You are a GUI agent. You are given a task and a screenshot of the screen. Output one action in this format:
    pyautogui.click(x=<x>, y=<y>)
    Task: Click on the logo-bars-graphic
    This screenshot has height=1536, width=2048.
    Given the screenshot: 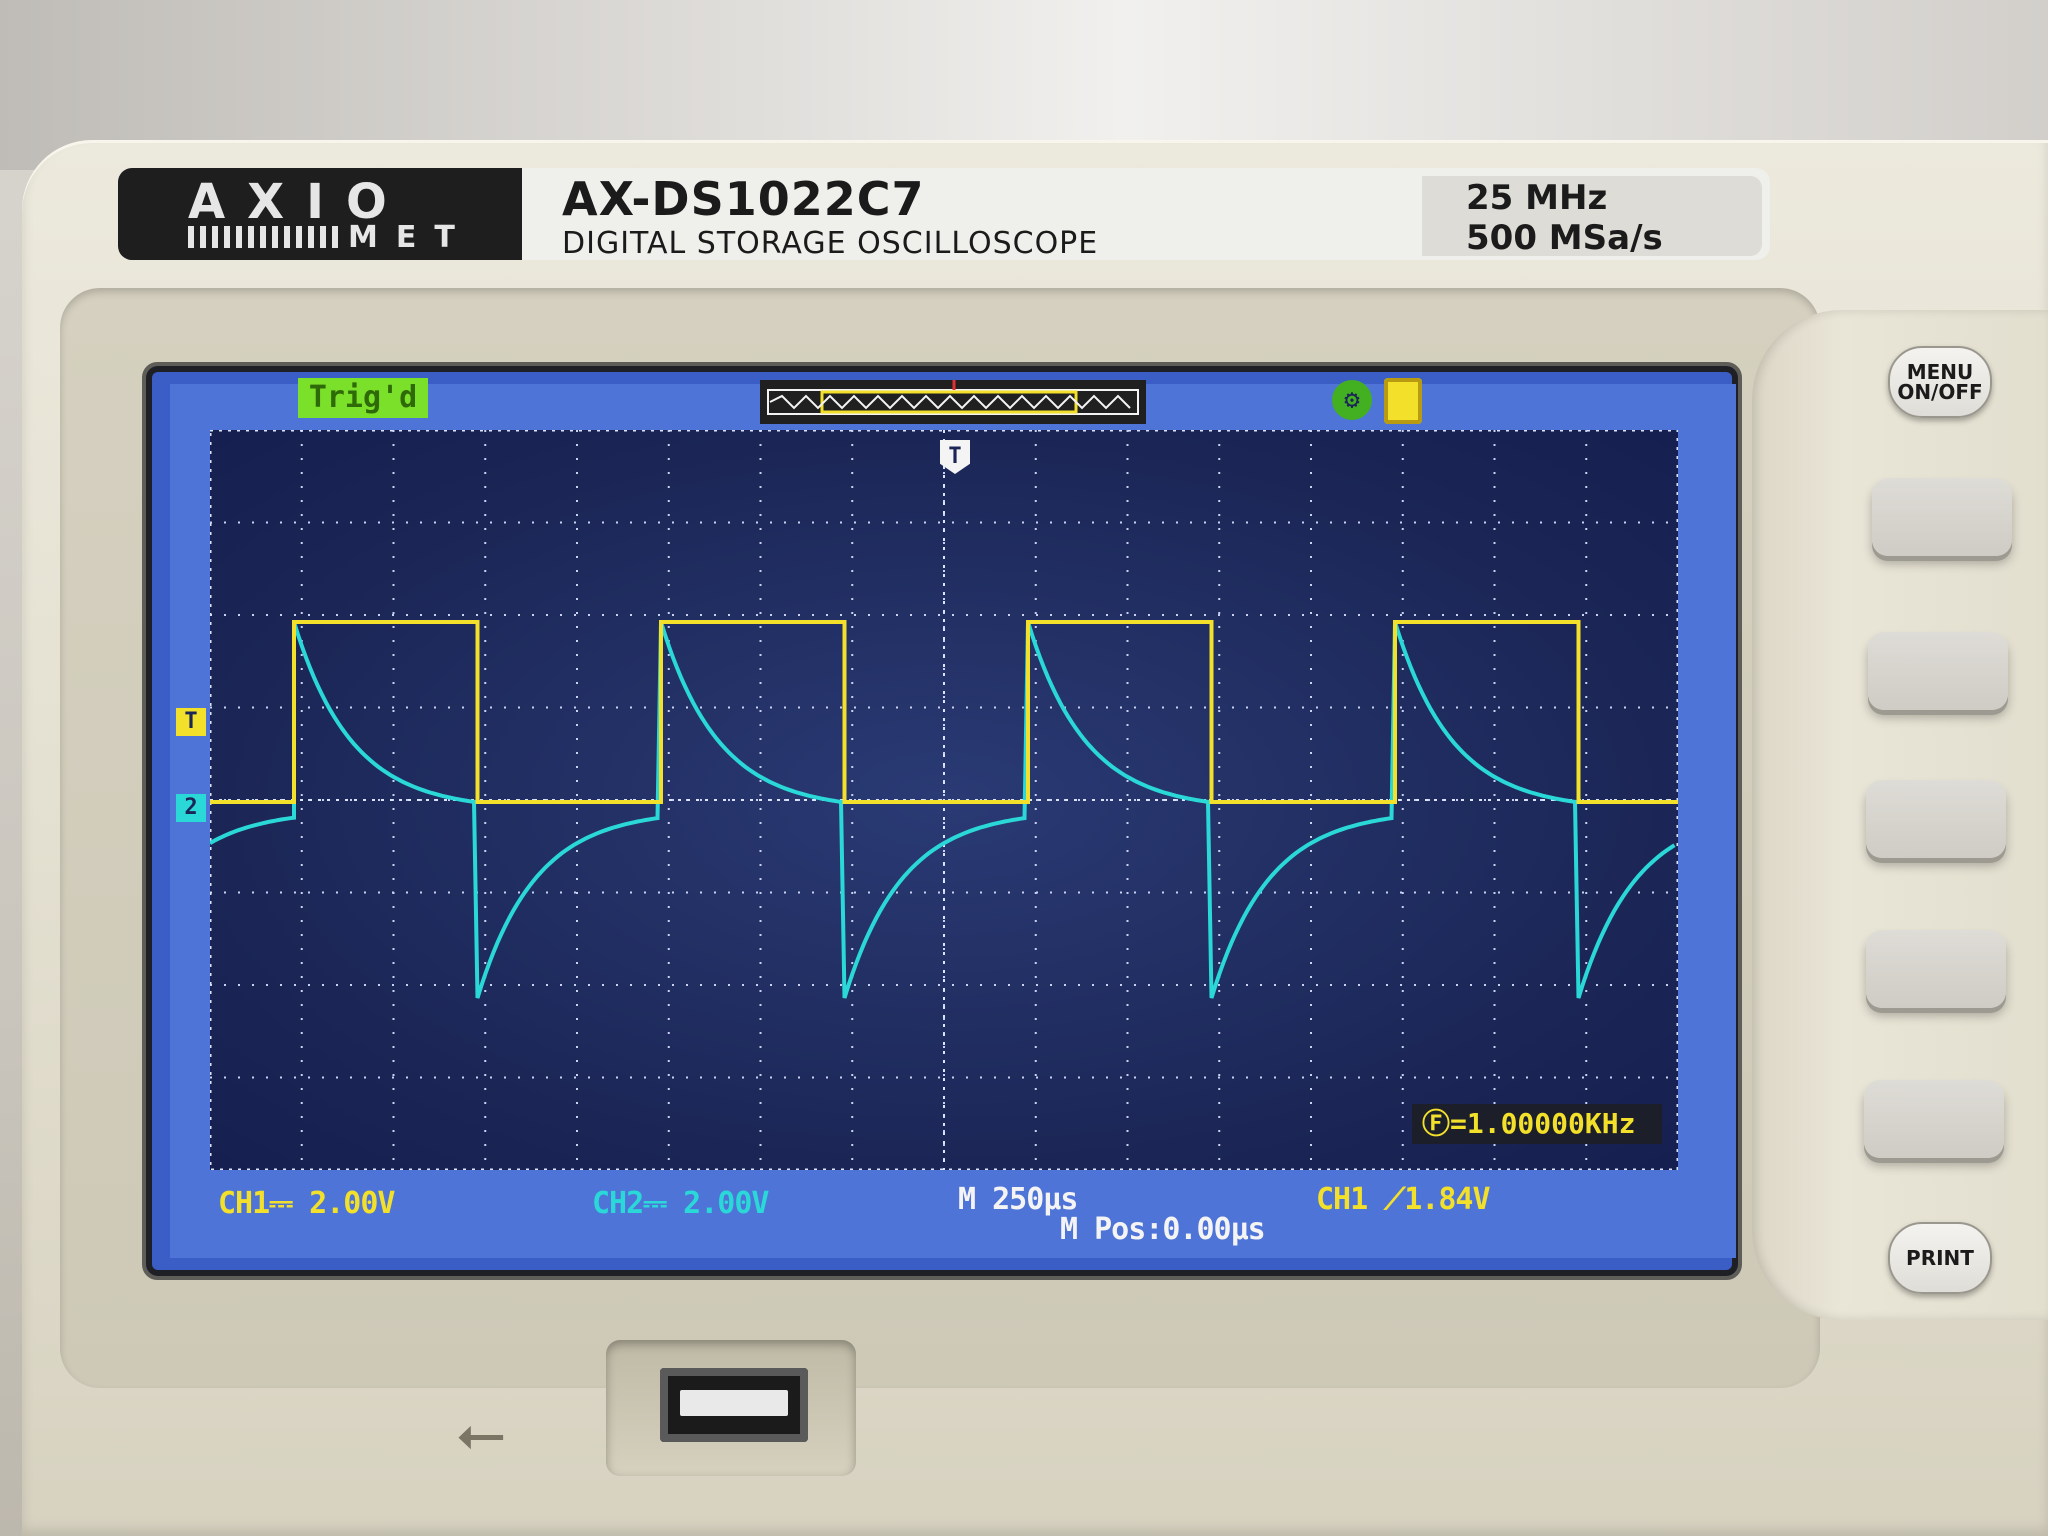 What is the action you would take?
    pyautogui.click(x=263, y=237)
    